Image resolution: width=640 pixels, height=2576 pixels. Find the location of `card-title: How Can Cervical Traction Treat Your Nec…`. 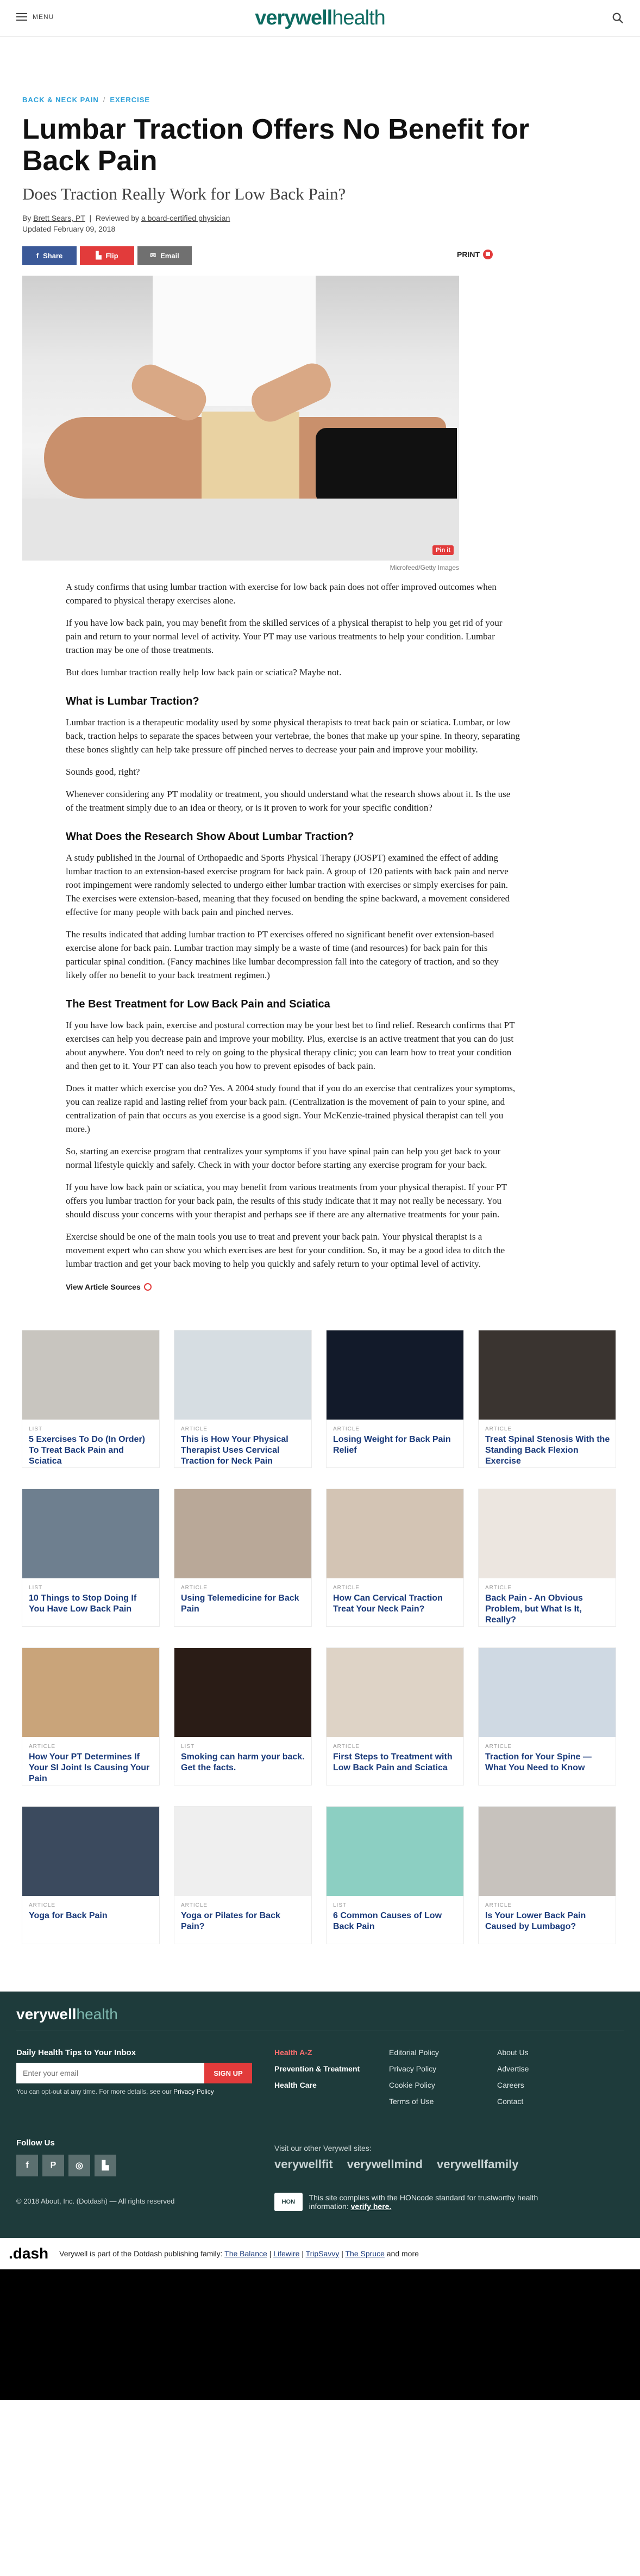

card-title: How Can Cervical Traction Treat Your Nec… is located at coordinates (395, 1604).